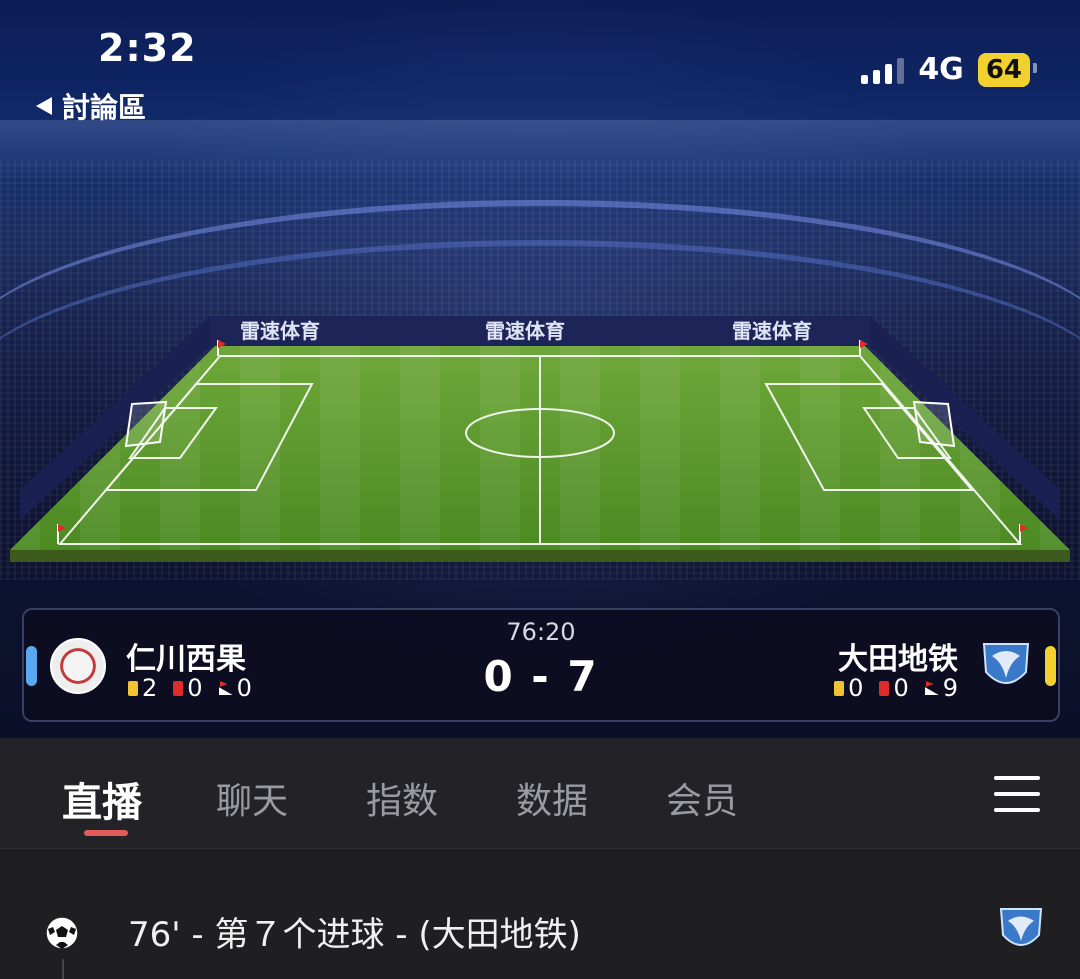 The width and height of the screenshot is (1080, 979). I want to click on menu-icon, so click(1017, 794).